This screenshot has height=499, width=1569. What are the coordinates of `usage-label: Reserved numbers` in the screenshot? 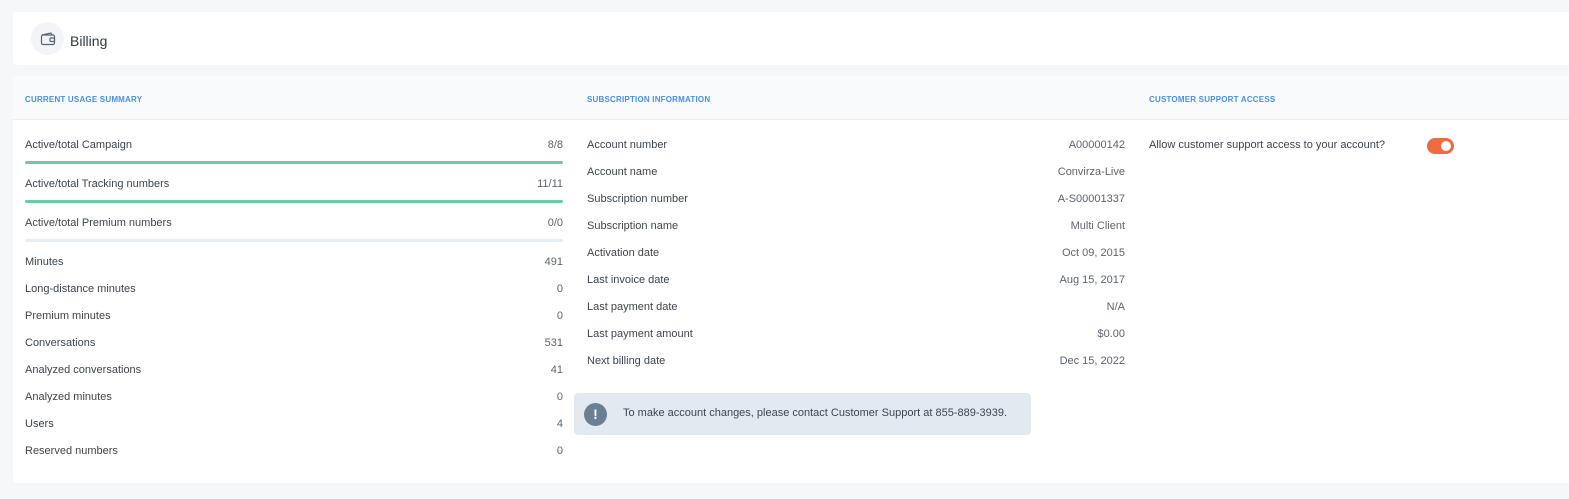 It's located at (71, 451).